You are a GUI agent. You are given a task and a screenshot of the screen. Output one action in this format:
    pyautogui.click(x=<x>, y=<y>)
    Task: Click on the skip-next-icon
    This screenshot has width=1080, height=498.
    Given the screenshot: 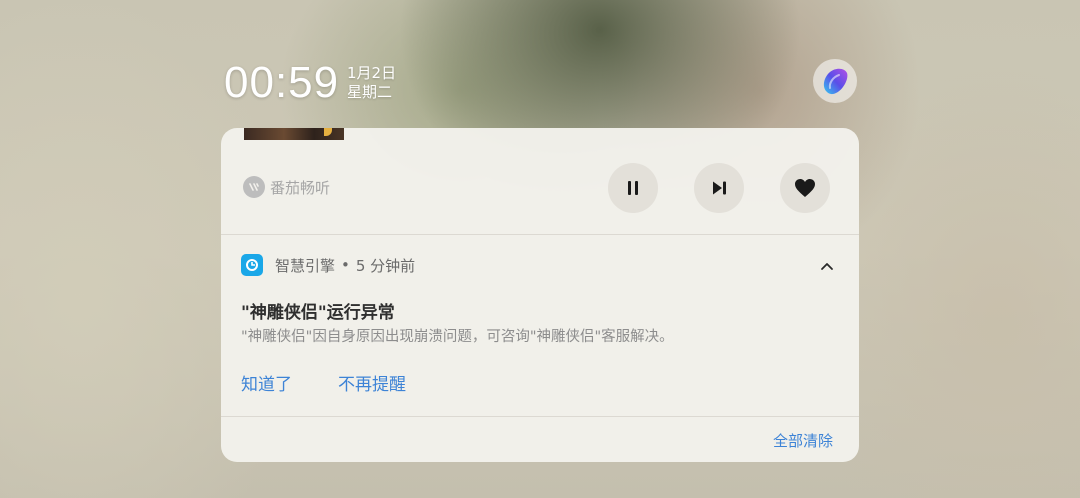 What is the action you would take?
    pyautogui.click(x=719, y=188)
    